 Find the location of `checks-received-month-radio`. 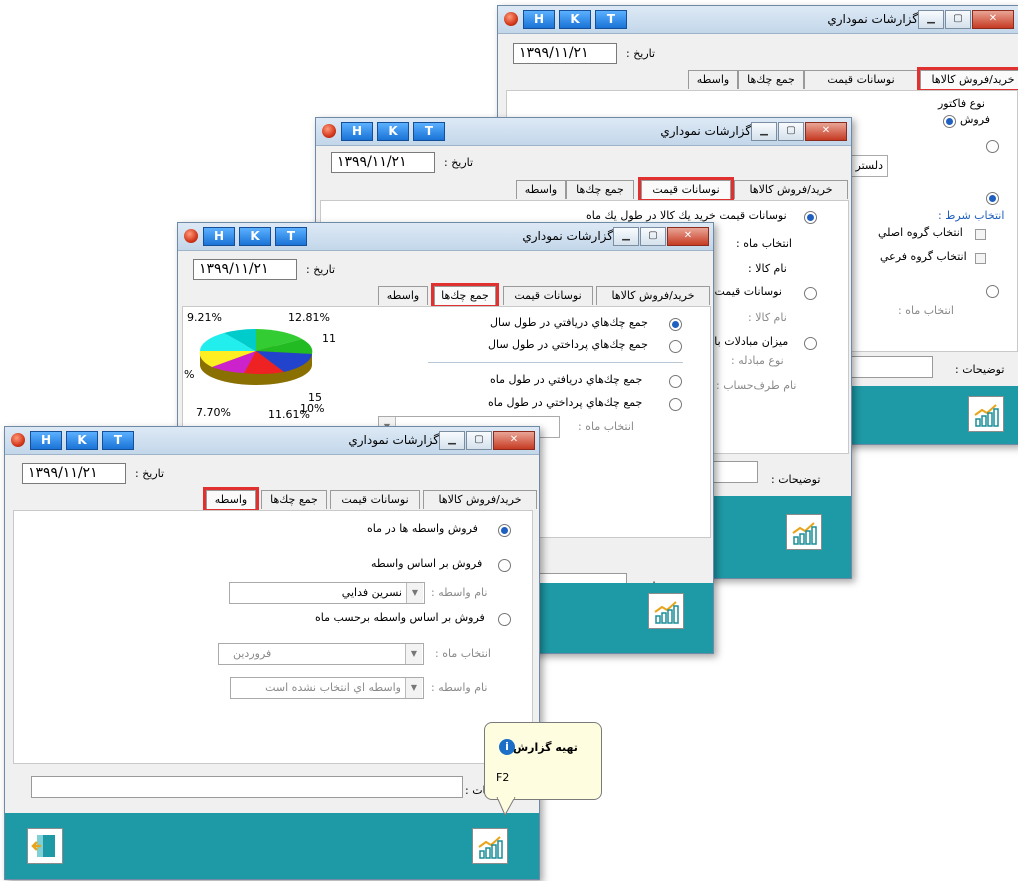

checks-received-month-radio is located at coordinates (675, 381).